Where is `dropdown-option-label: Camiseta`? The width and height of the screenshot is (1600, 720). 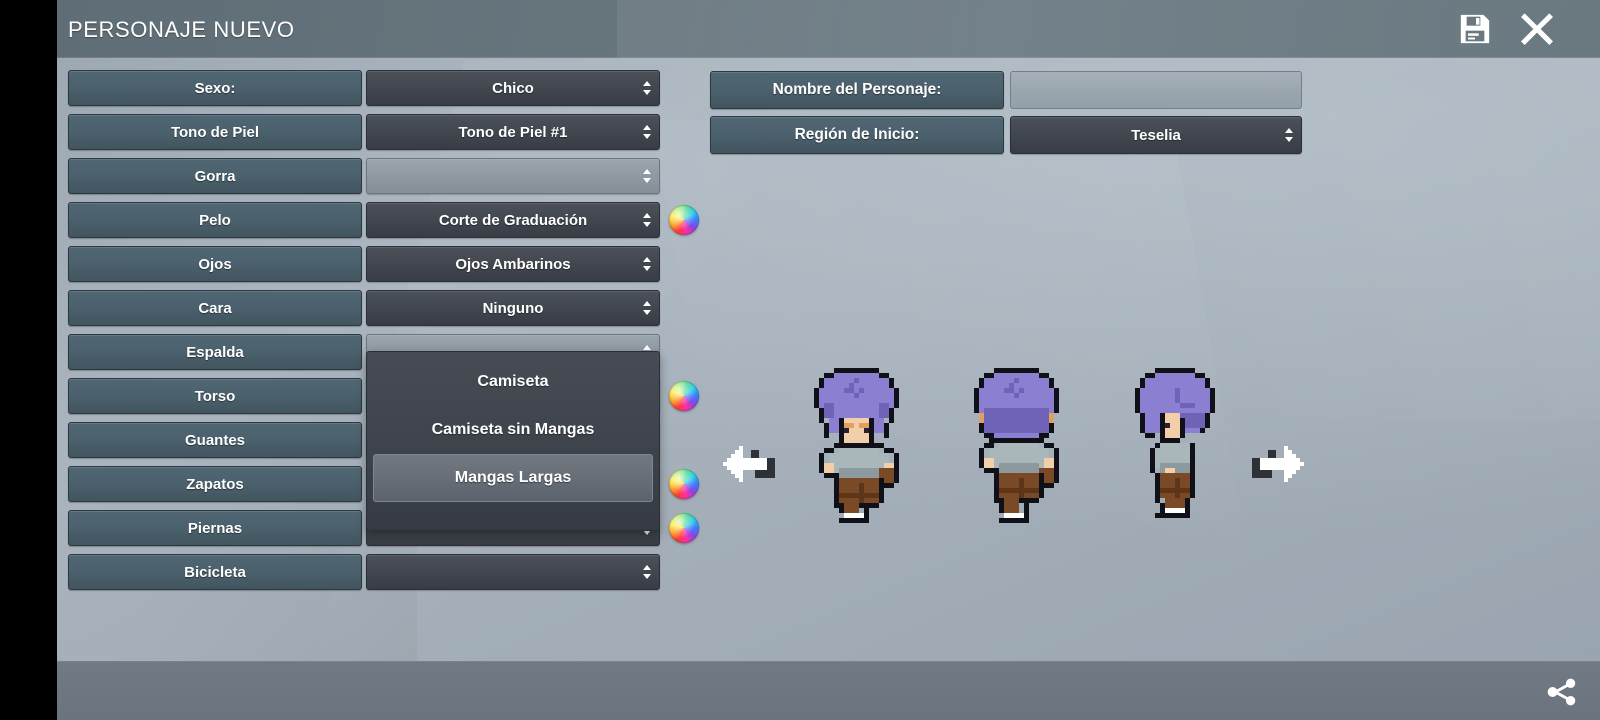
dropdown-option-label: Camiseta is located at coordinates (513, 381).